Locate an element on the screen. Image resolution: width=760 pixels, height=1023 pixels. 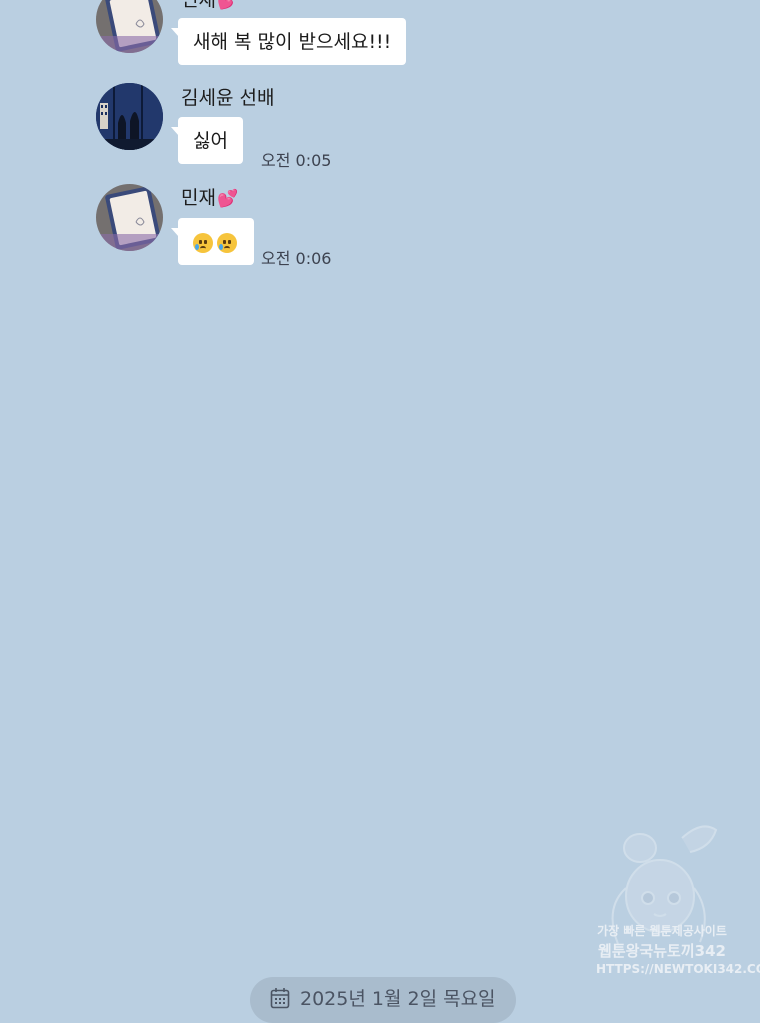
watermark-line1: 가장 빠른 웹툰제공사이트 is located at coordinates (662, 931).